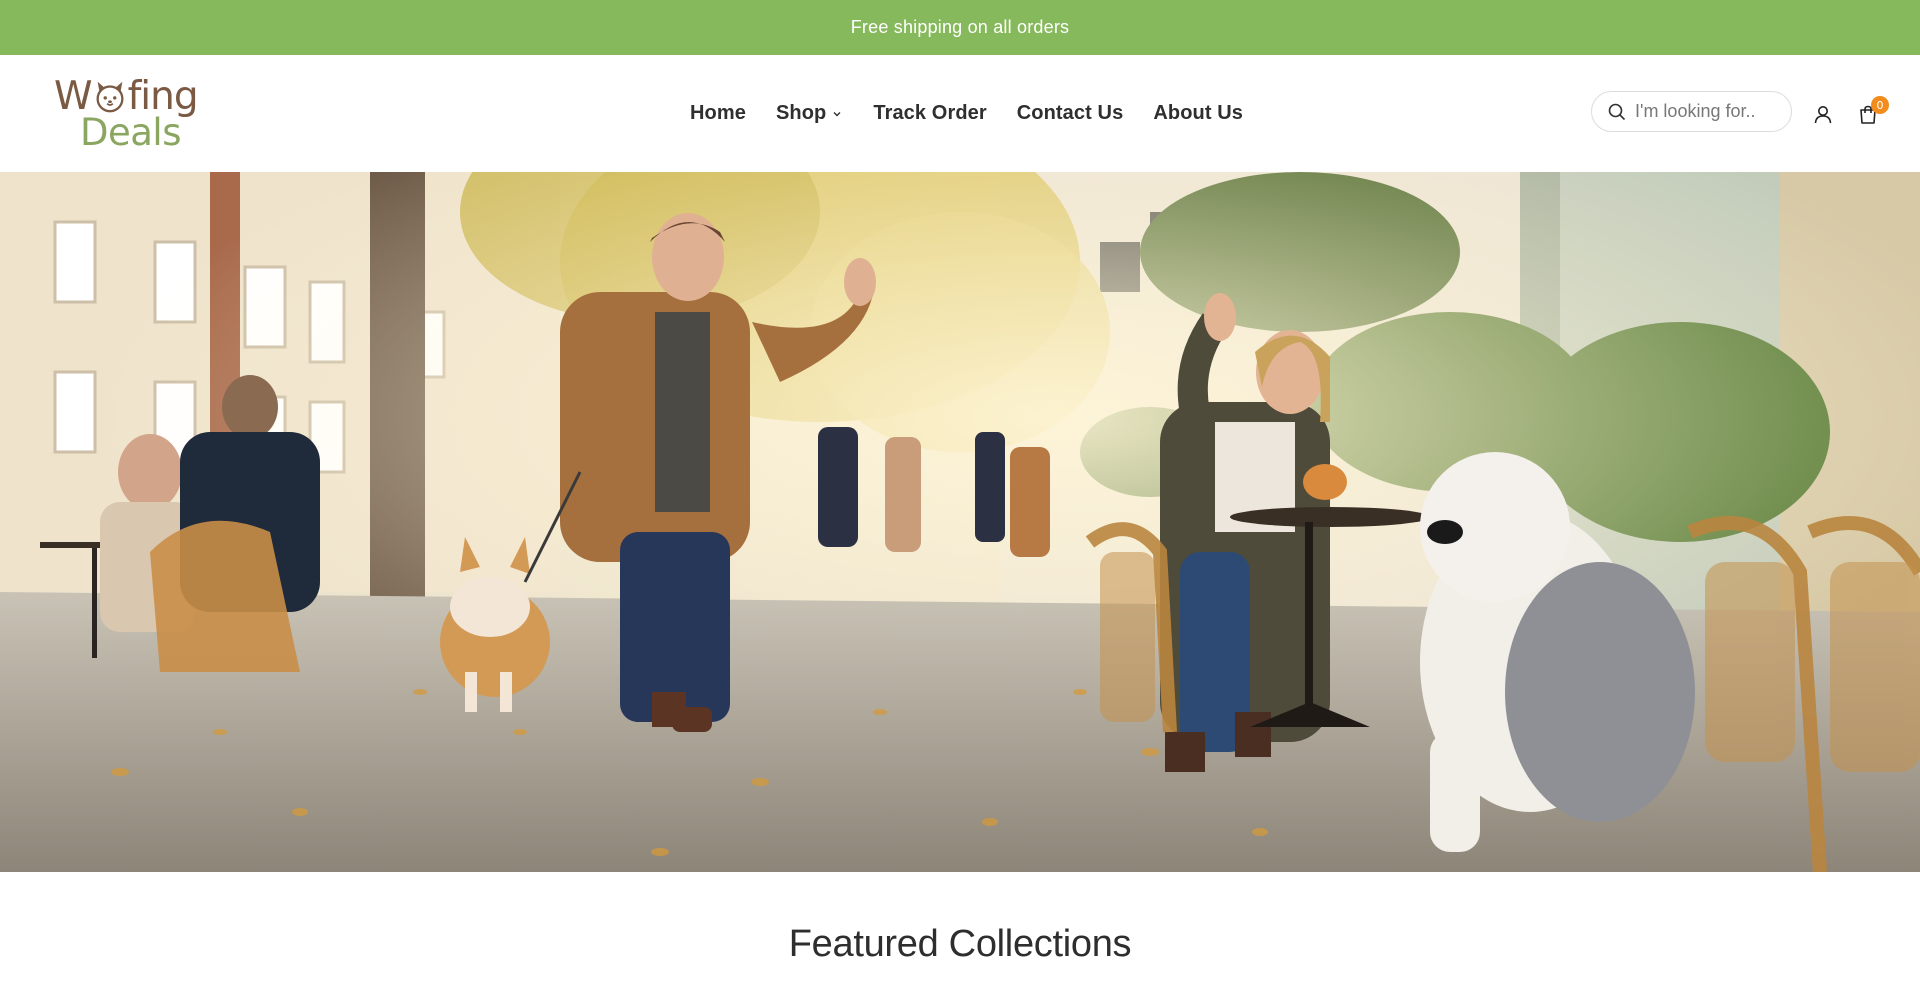  I want to click on cart-button: 0, so click(1873, 110).